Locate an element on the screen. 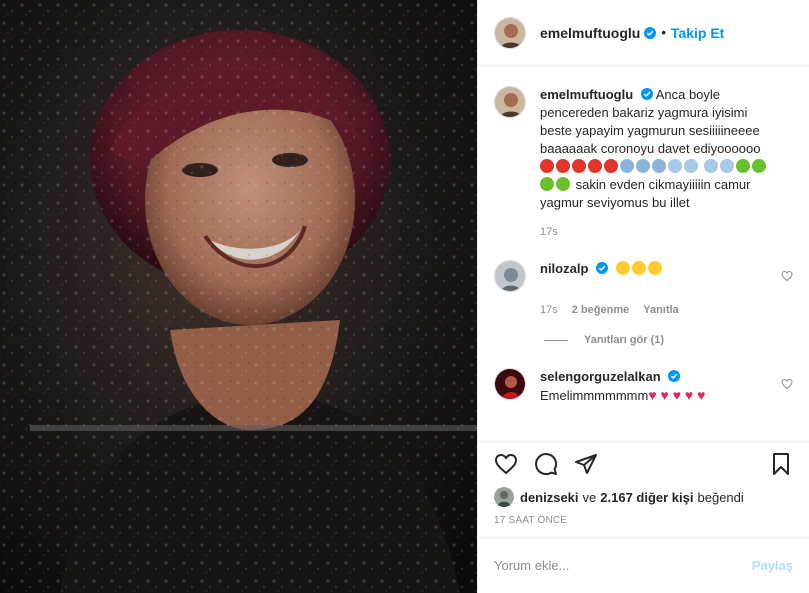 Image resolution: width=809 pixels, height=593 pixels. post-comment-button: Paylaş is located at coordinates (772, 565).